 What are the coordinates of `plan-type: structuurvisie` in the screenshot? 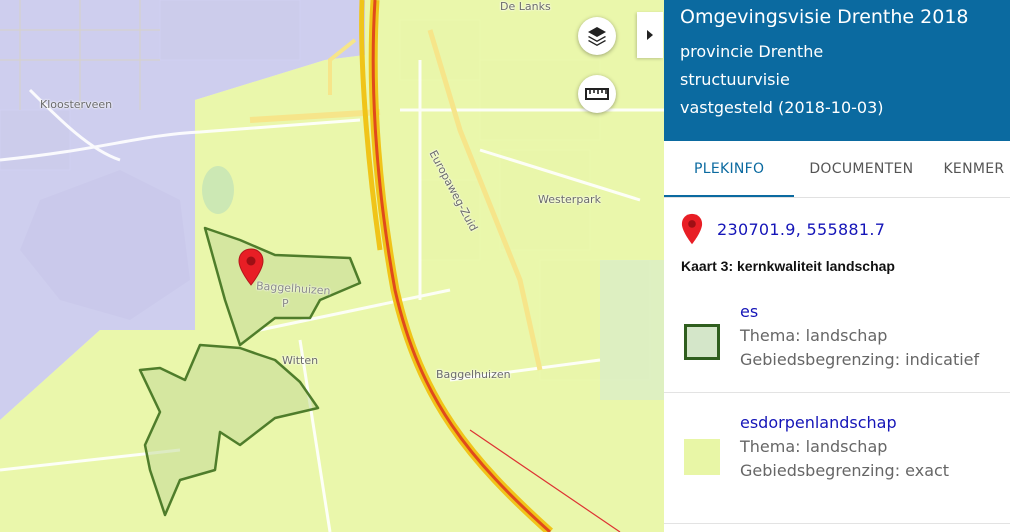 It's located at (735, 79).